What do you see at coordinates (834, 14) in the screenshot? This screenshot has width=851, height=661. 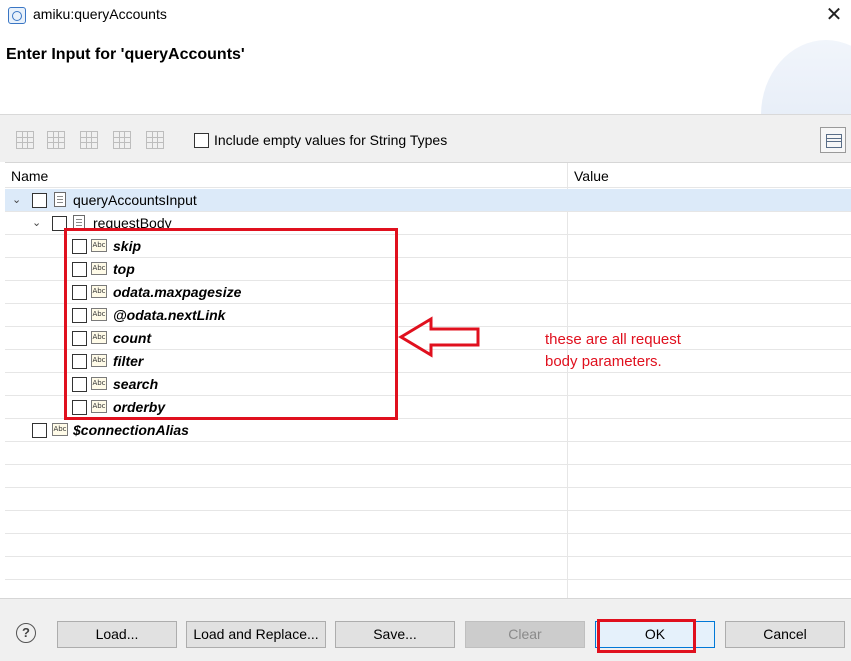 I see `close-icon: ✕` at bounding box center [834, 14].